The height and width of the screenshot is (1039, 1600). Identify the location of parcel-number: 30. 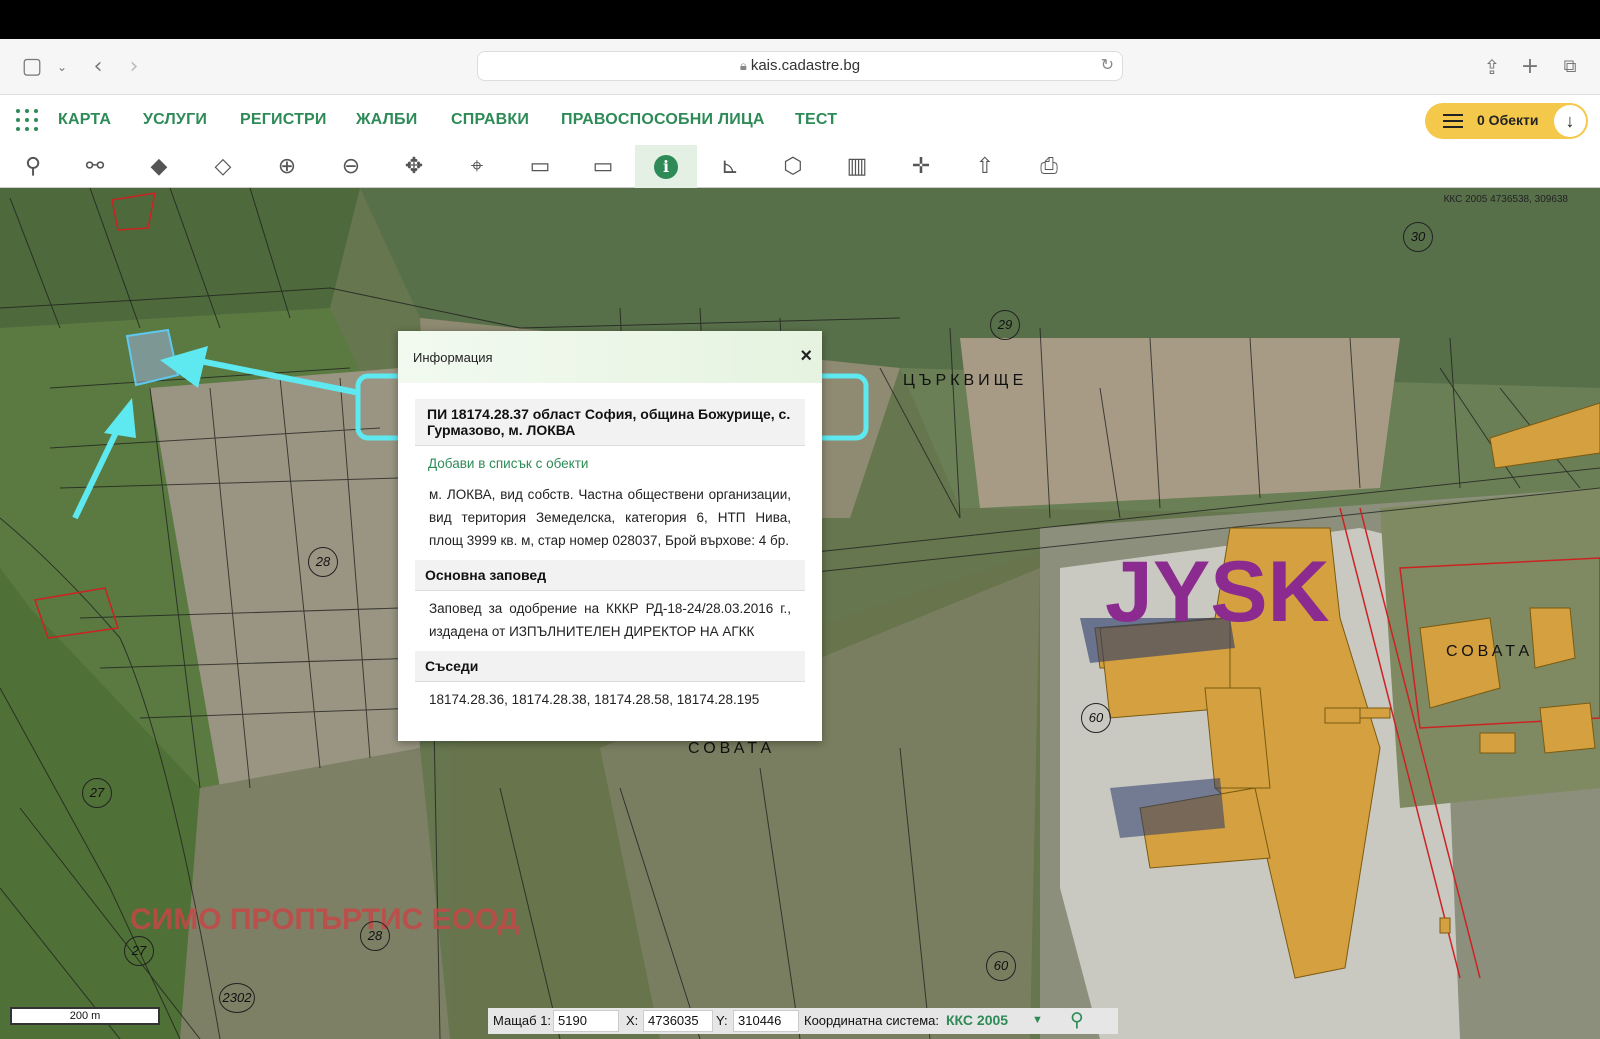
(1418, 237).